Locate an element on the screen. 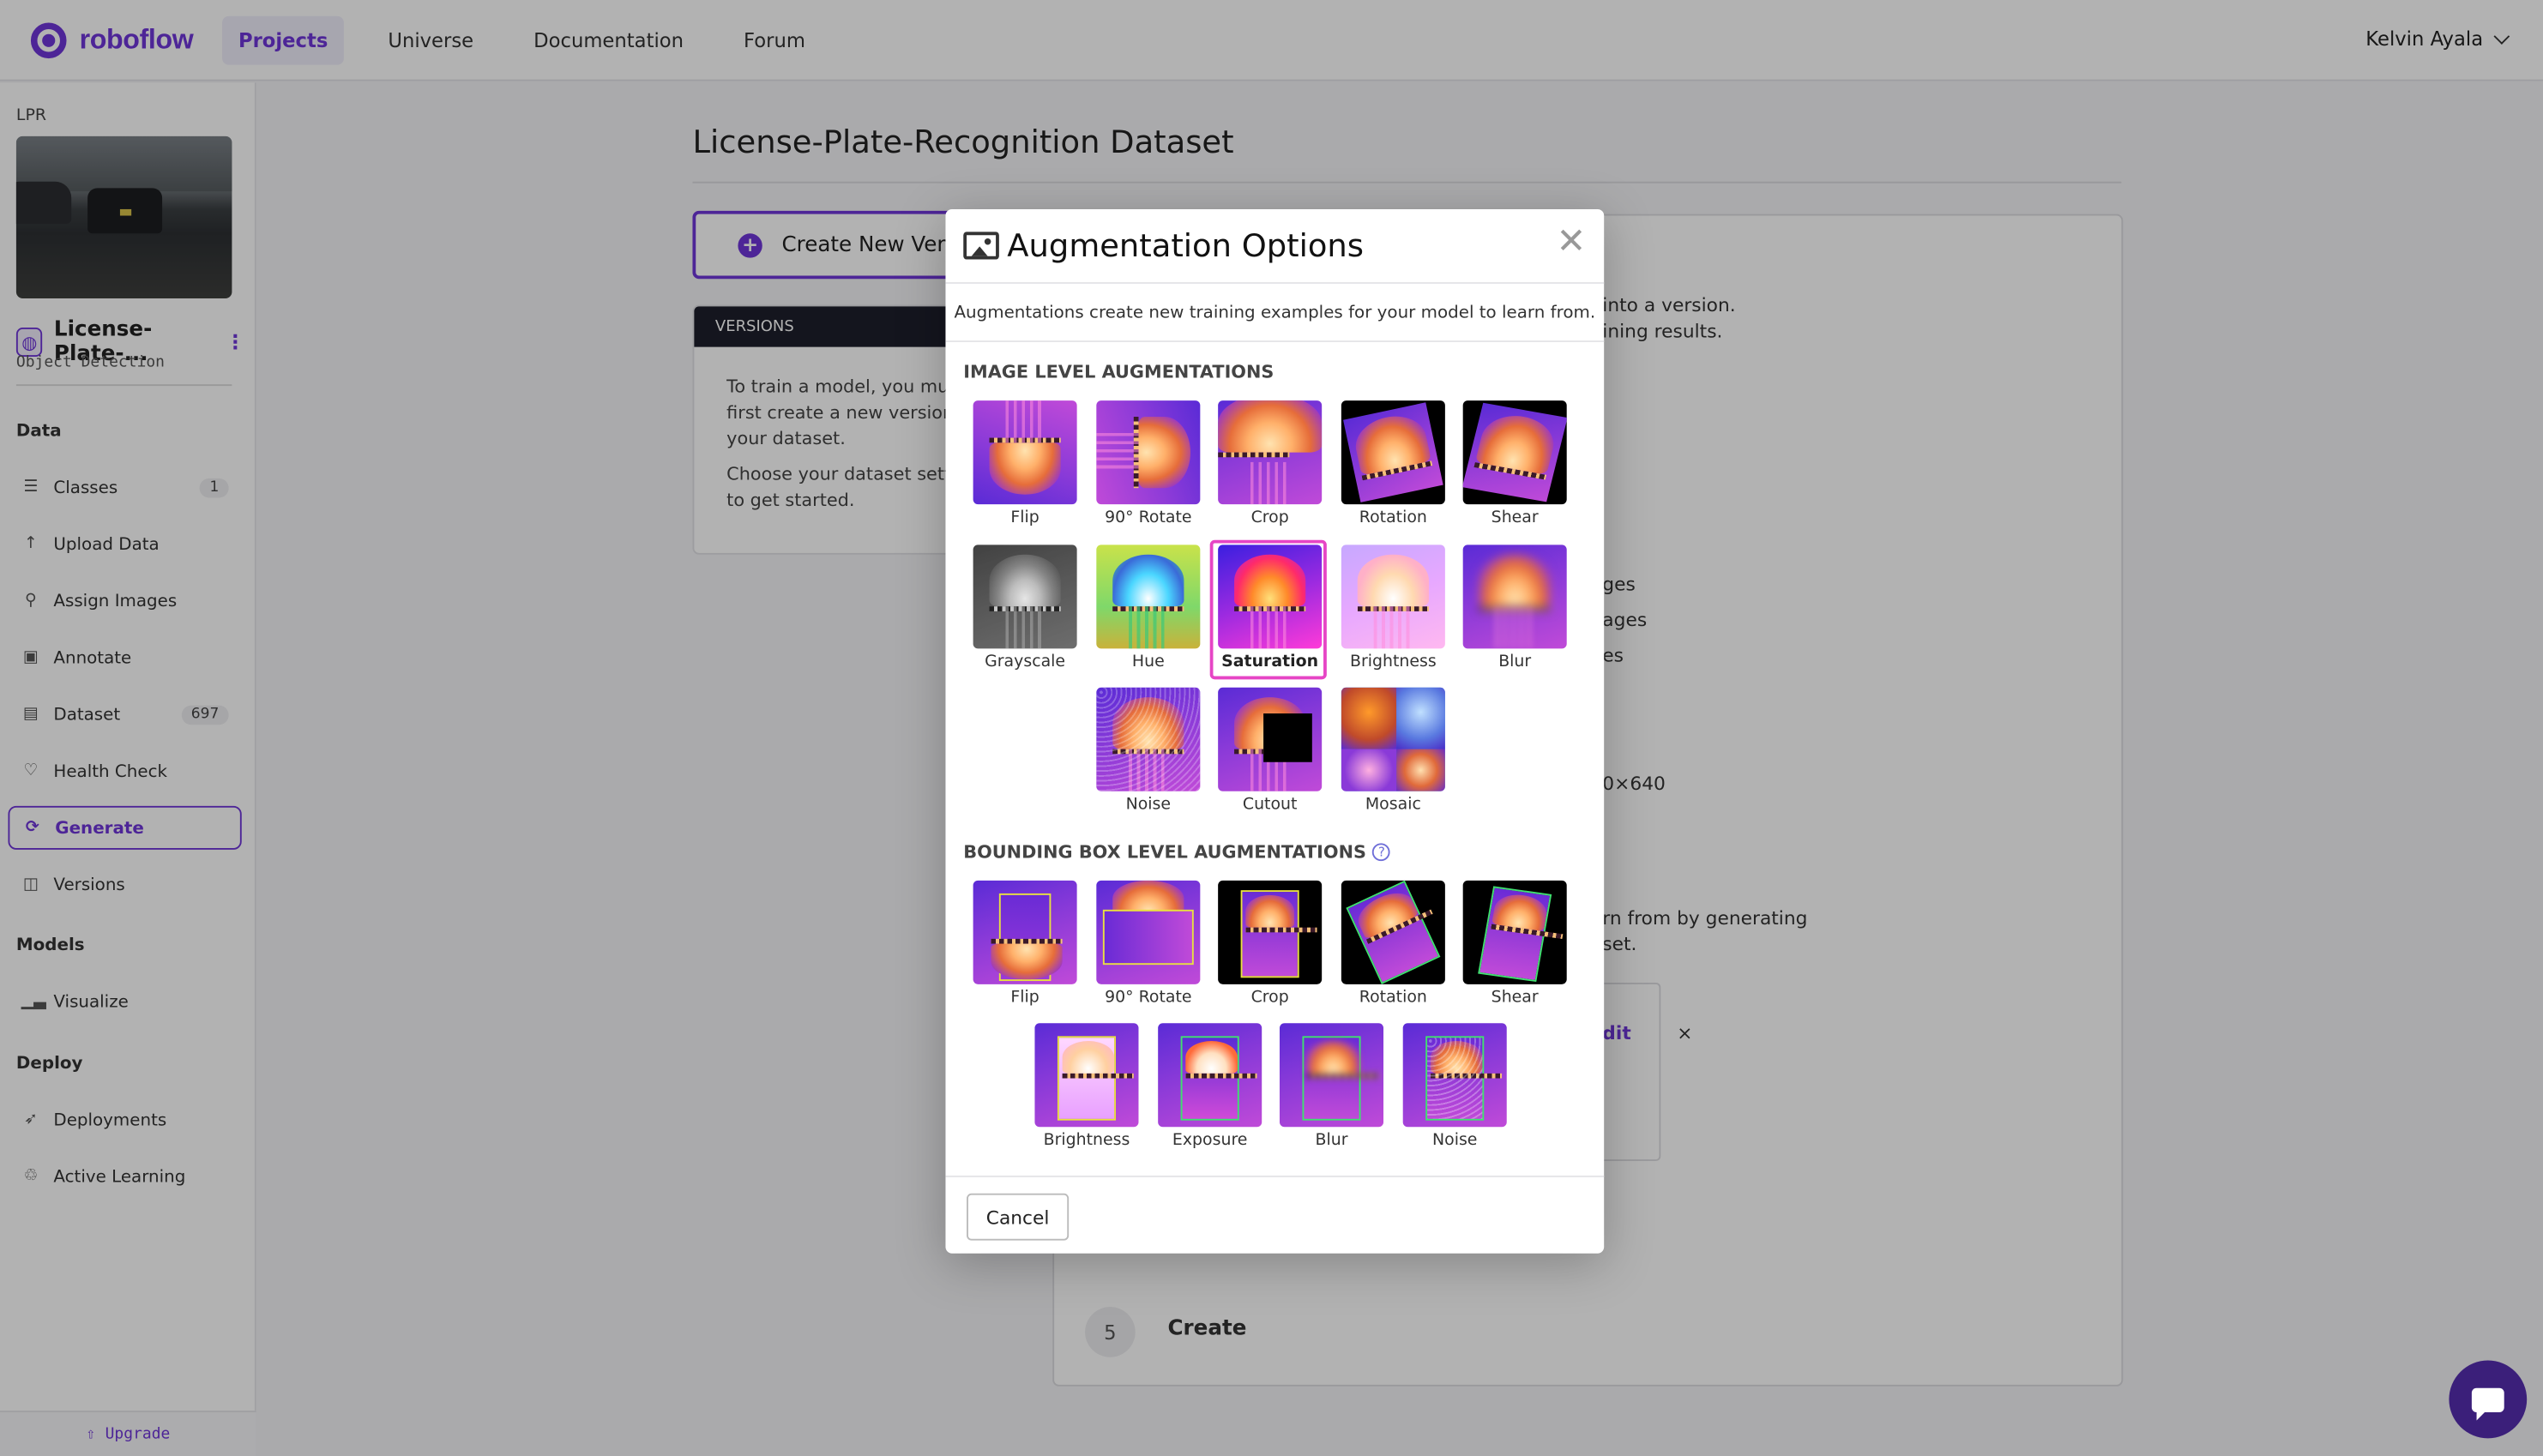 The height and width of the screenshot is (1456, 2543). tile-label: Mosaic is located at coordinates (1393, 805).